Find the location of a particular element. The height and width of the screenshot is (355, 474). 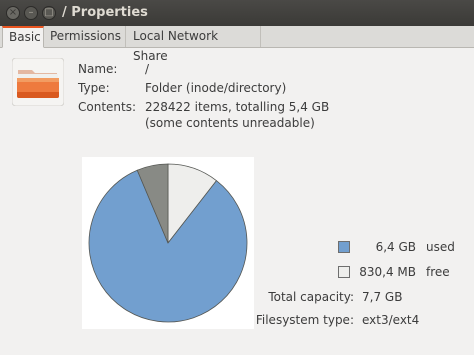

title-bar: × – □ / Properties is located at coordinates (237, 13).